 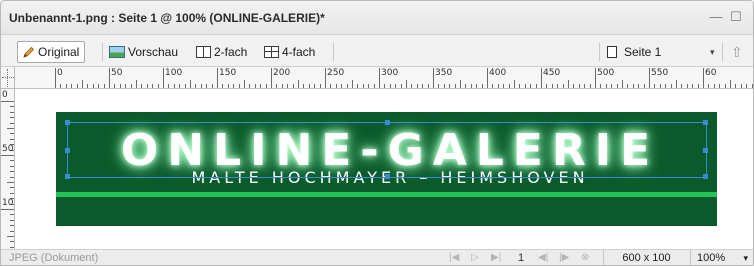 I want to click on ruler-label: 150, so click(x=228, y=73).